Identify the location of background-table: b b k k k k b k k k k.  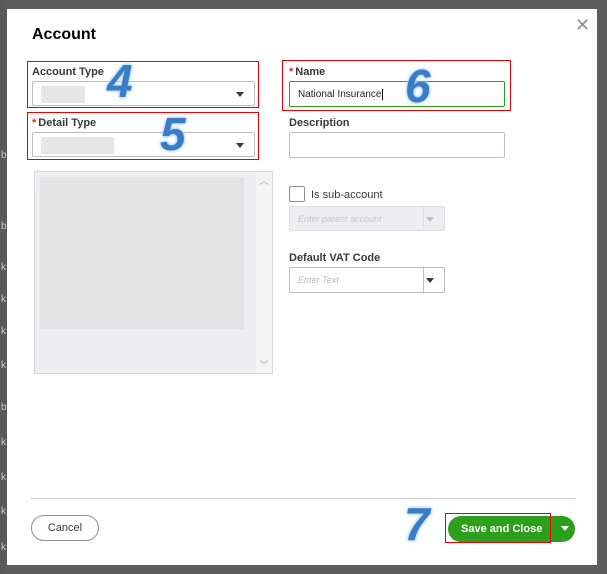
(3, 287).